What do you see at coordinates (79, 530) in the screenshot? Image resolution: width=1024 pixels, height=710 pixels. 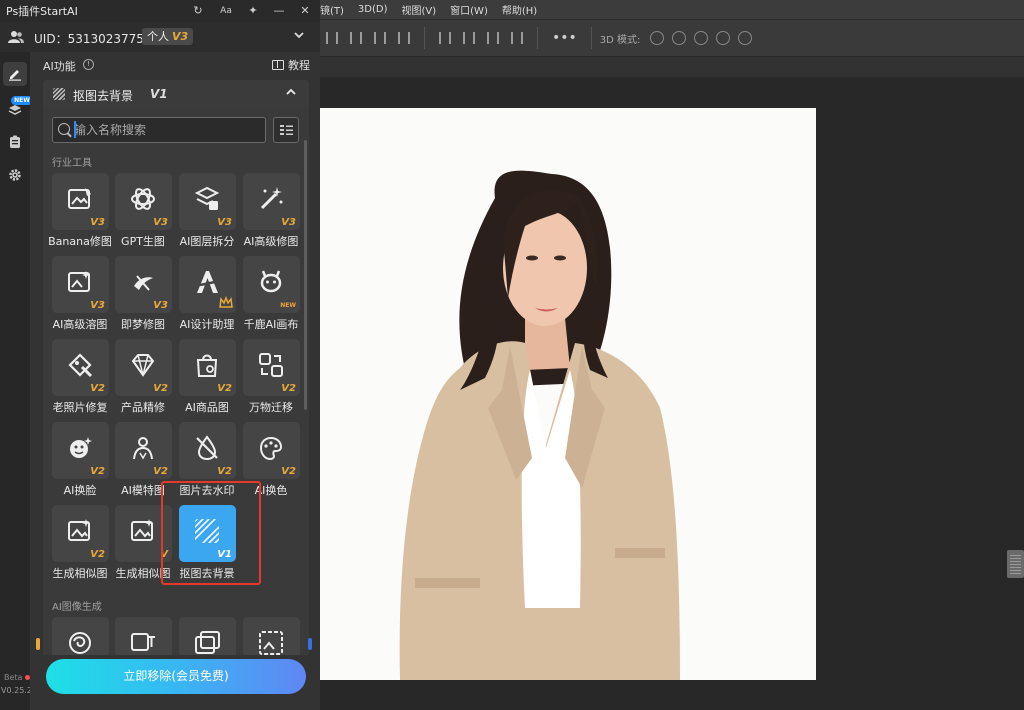 I see `similar-image-icon` at bounding box center [79, 530].